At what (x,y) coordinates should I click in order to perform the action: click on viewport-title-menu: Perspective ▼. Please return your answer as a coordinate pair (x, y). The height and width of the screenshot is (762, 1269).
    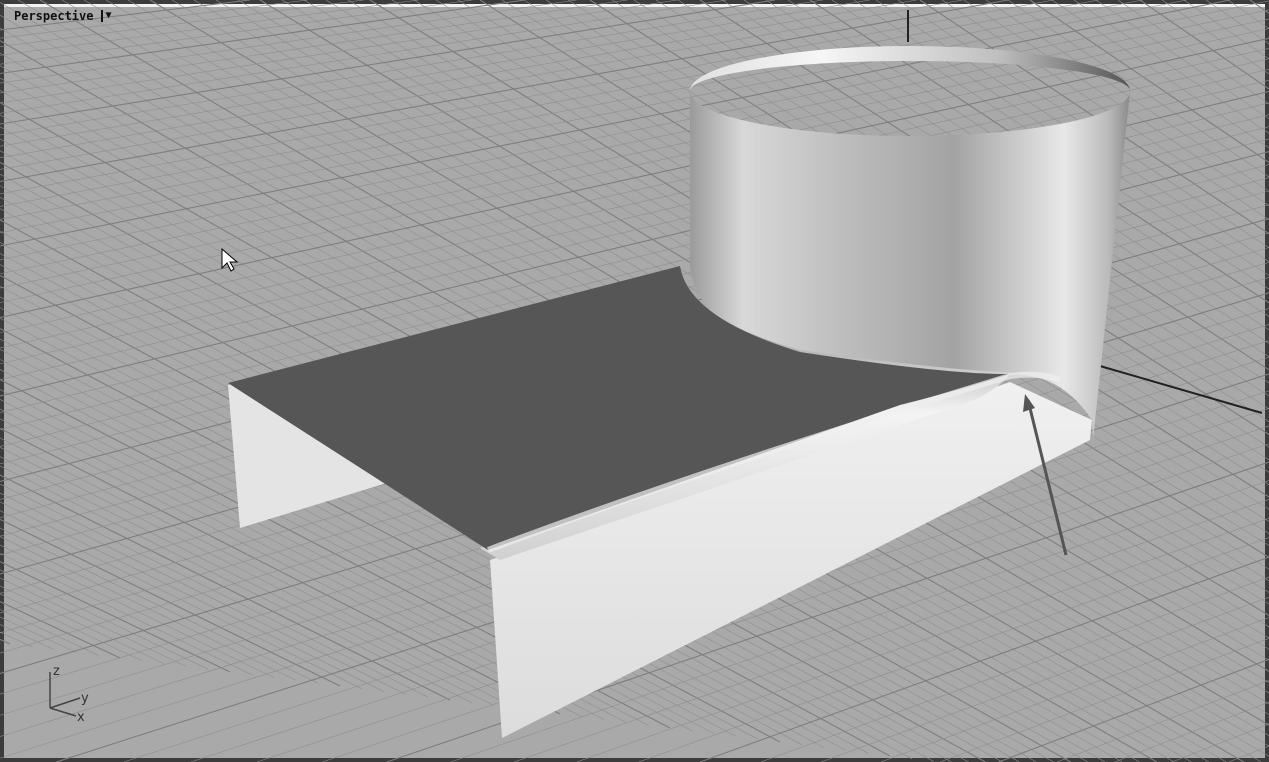
    Looking at the image, I should click on (63, 16).